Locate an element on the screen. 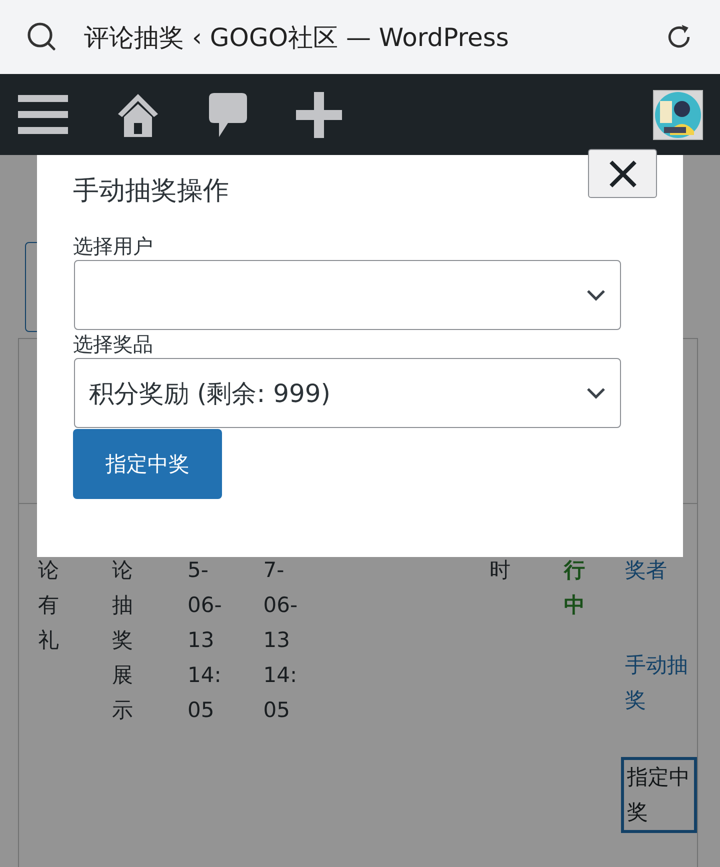 The height and width of the screenshot is (867, 720). select-field: 积分奖励 (剩余: 999) is located at coordinates (347, 393).